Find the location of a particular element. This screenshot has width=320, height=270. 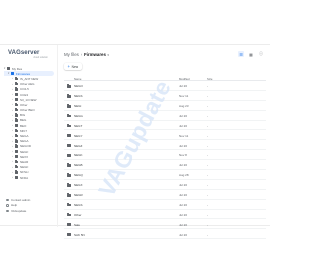

tree-item-label: NFSLI is located at coordinates (24, 172).